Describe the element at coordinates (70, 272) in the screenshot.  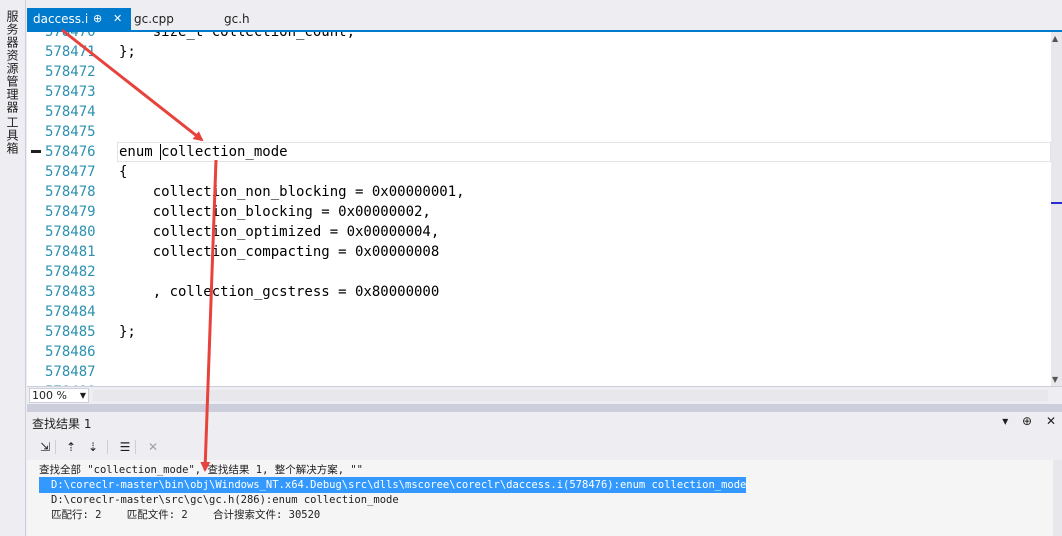
I see `line-number: 578482` at that location.